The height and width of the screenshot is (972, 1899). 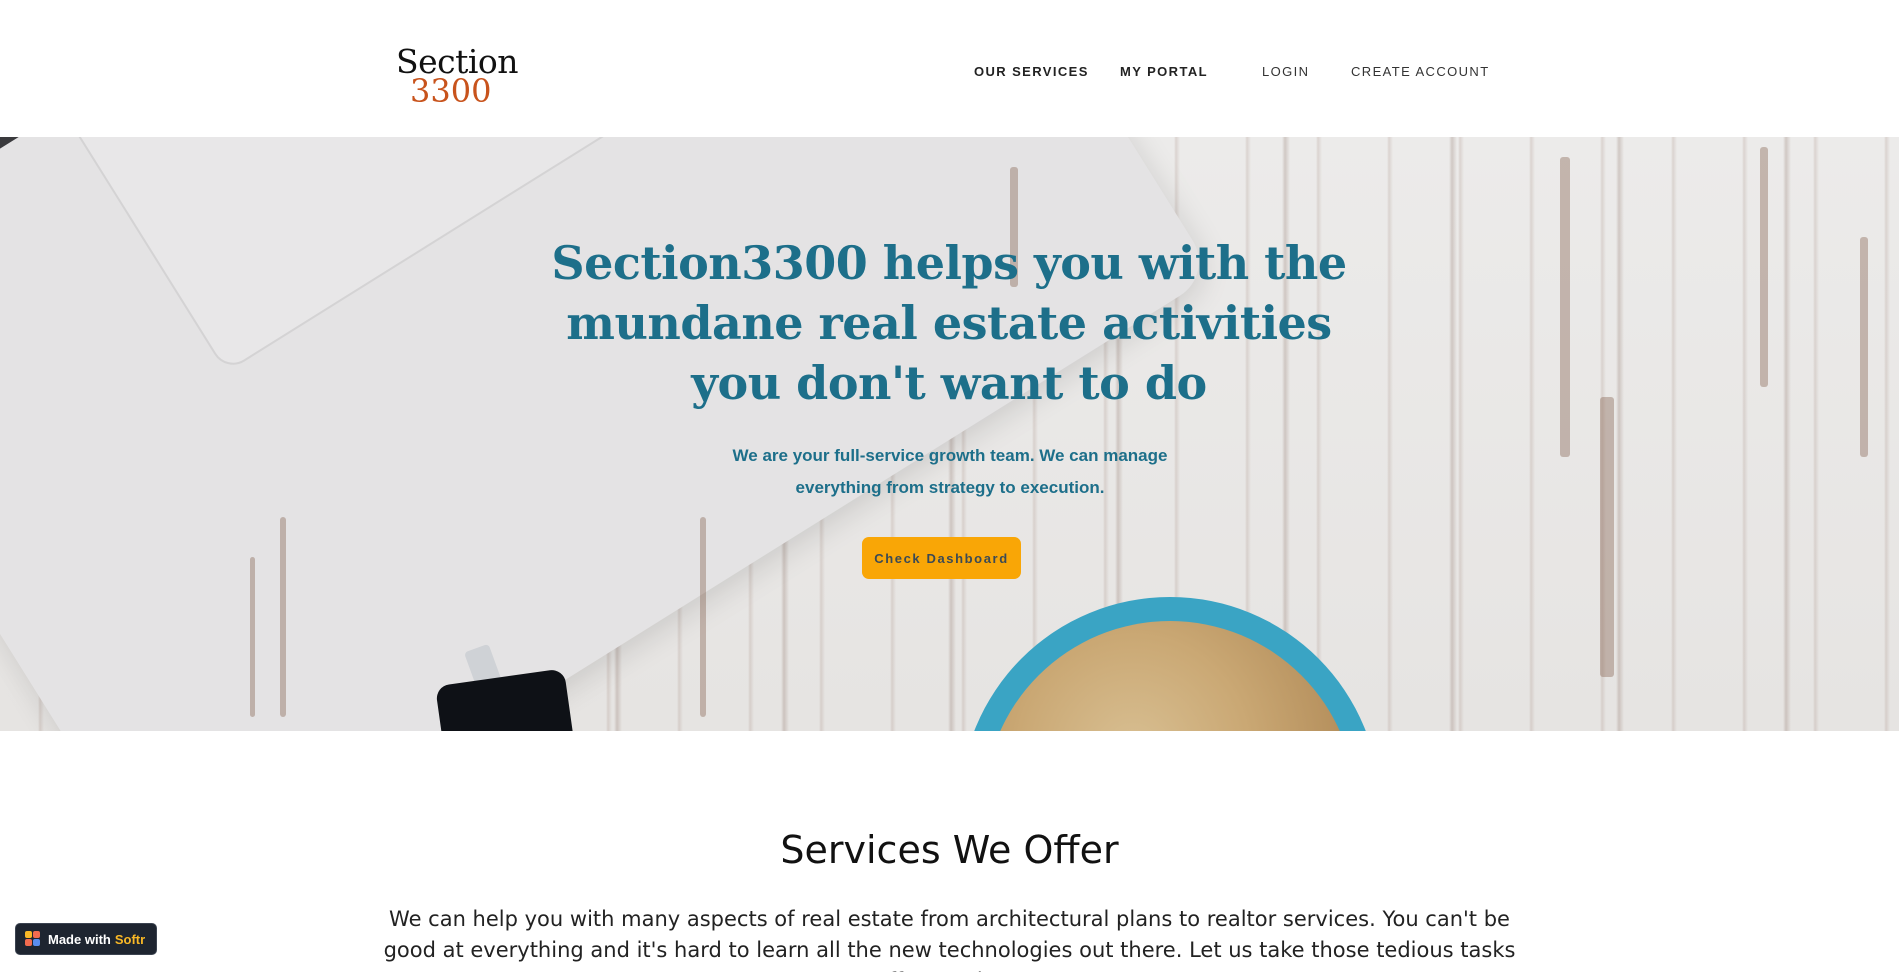 What do you see at coordinates (1285, 71) in the screenshot?
I see `nav-login: LOGIN` at bounding box center [1285, 71].